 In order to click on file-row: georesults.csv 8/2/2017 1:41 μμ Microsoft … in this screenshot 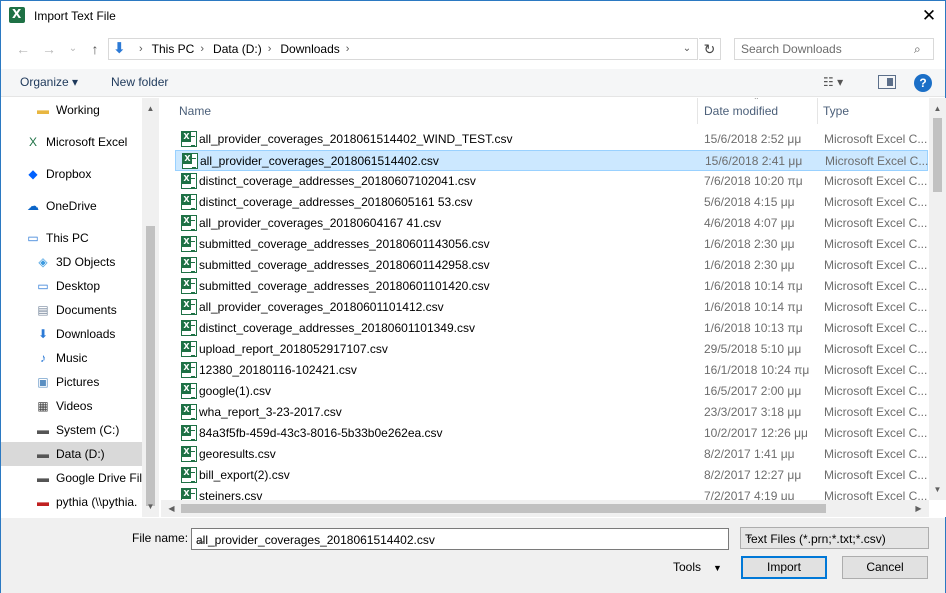, I will do `click(551, 454)`.